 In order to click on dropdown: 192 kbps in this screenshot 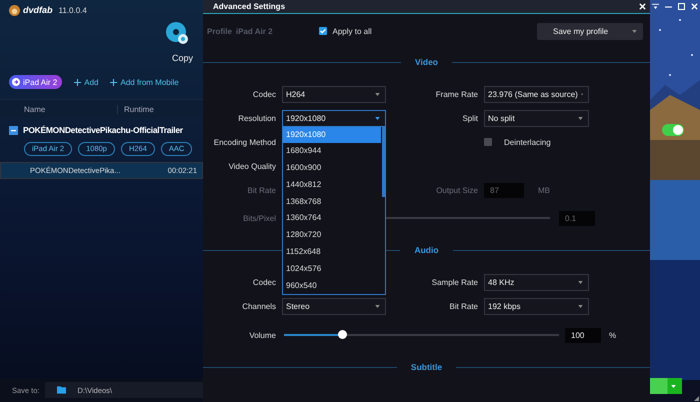, I will do `click(536, 306)`.